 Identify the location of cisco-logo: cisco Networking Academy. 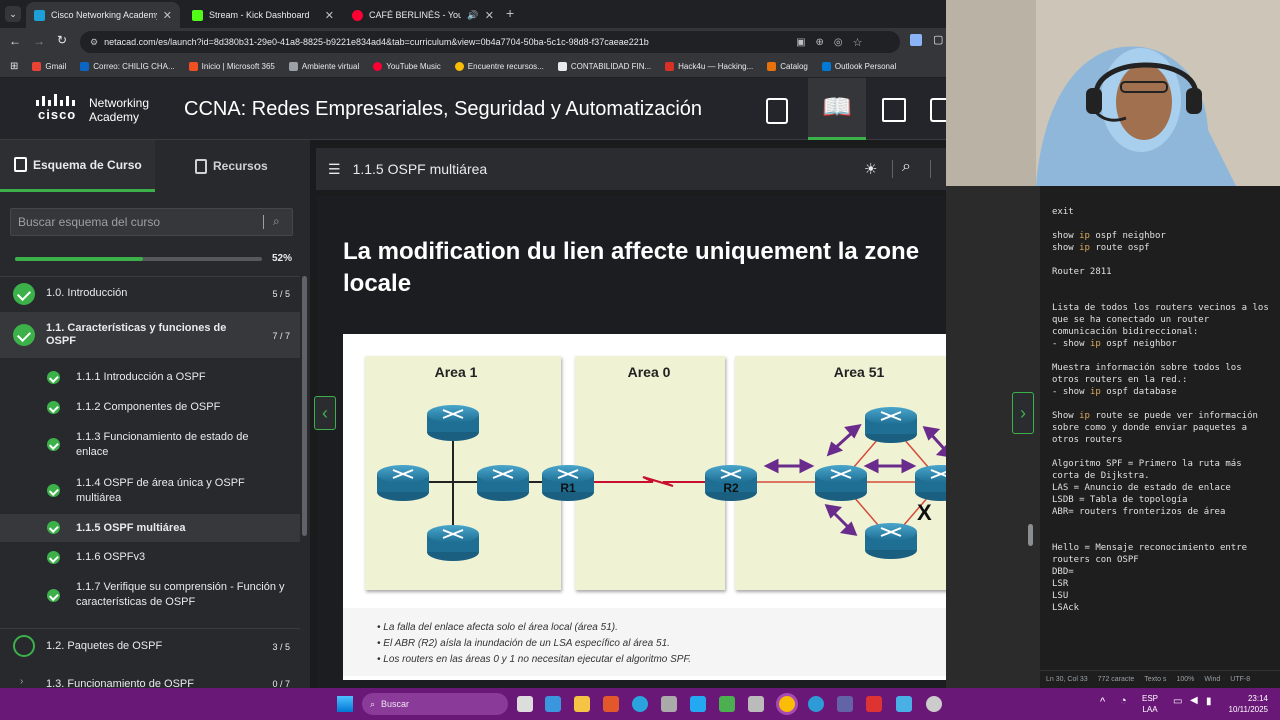
(96, 110).